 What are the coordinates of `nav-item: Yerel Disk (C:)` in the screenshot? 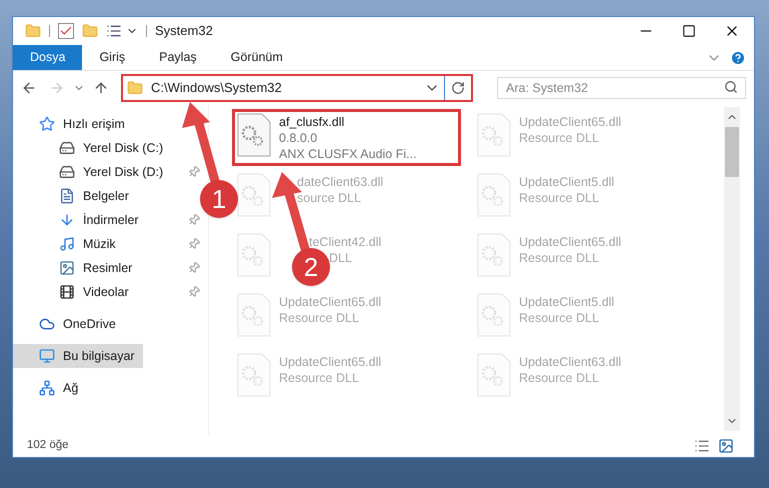 It's located at (92, 148).